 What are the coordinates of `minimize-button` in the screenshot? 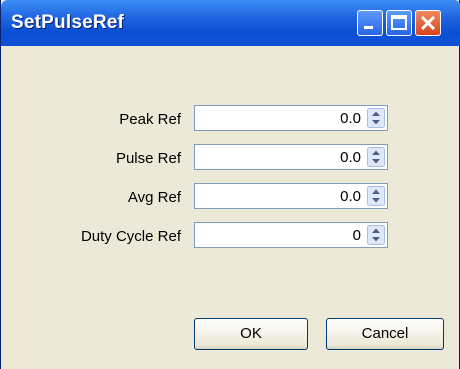 It's located at (370, 23).